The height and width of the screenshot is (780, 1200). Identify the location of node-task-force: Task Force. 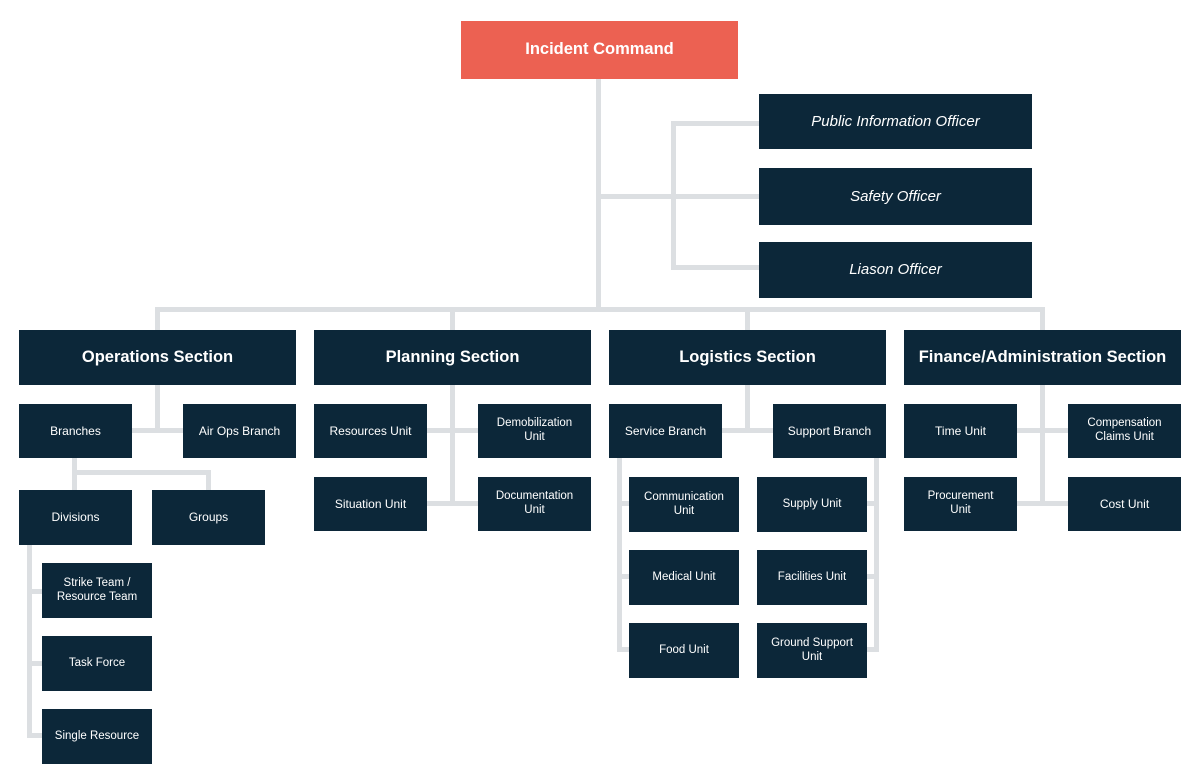
(97, 663).